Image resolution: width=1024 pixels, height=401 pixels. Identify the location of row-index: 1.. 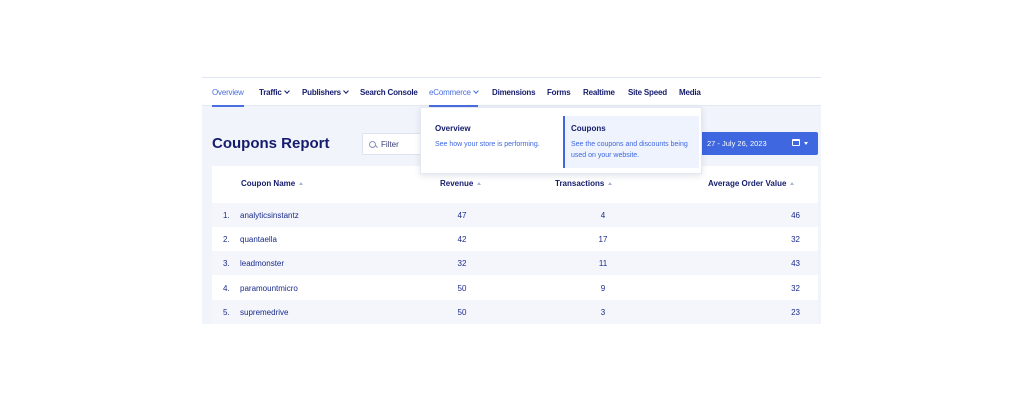
(226, 215).